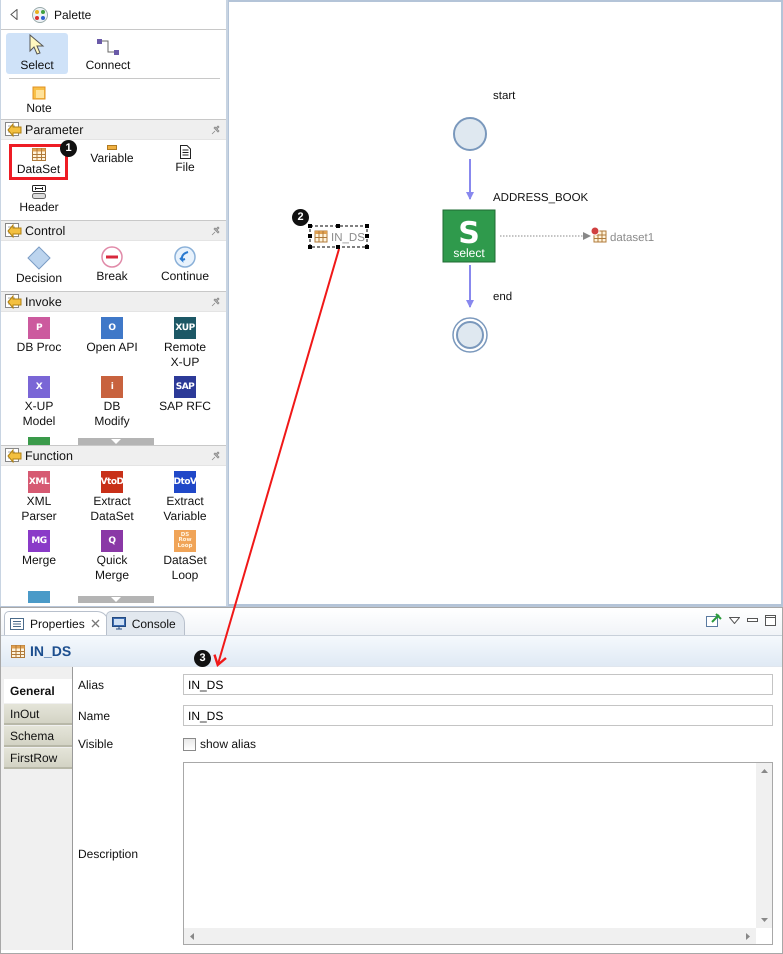 The height and width of the screenshot is (954, 783). Describe the element at coordinates (632, 238) in the screenshot. I see `node-label: dataset1` at that location.